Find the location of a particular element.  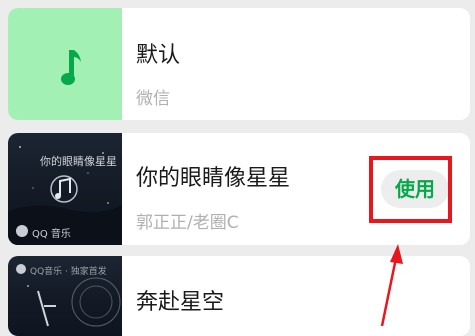

album-cover: QQ音乐 · 独家首发 is located at coordinates (65, 296).